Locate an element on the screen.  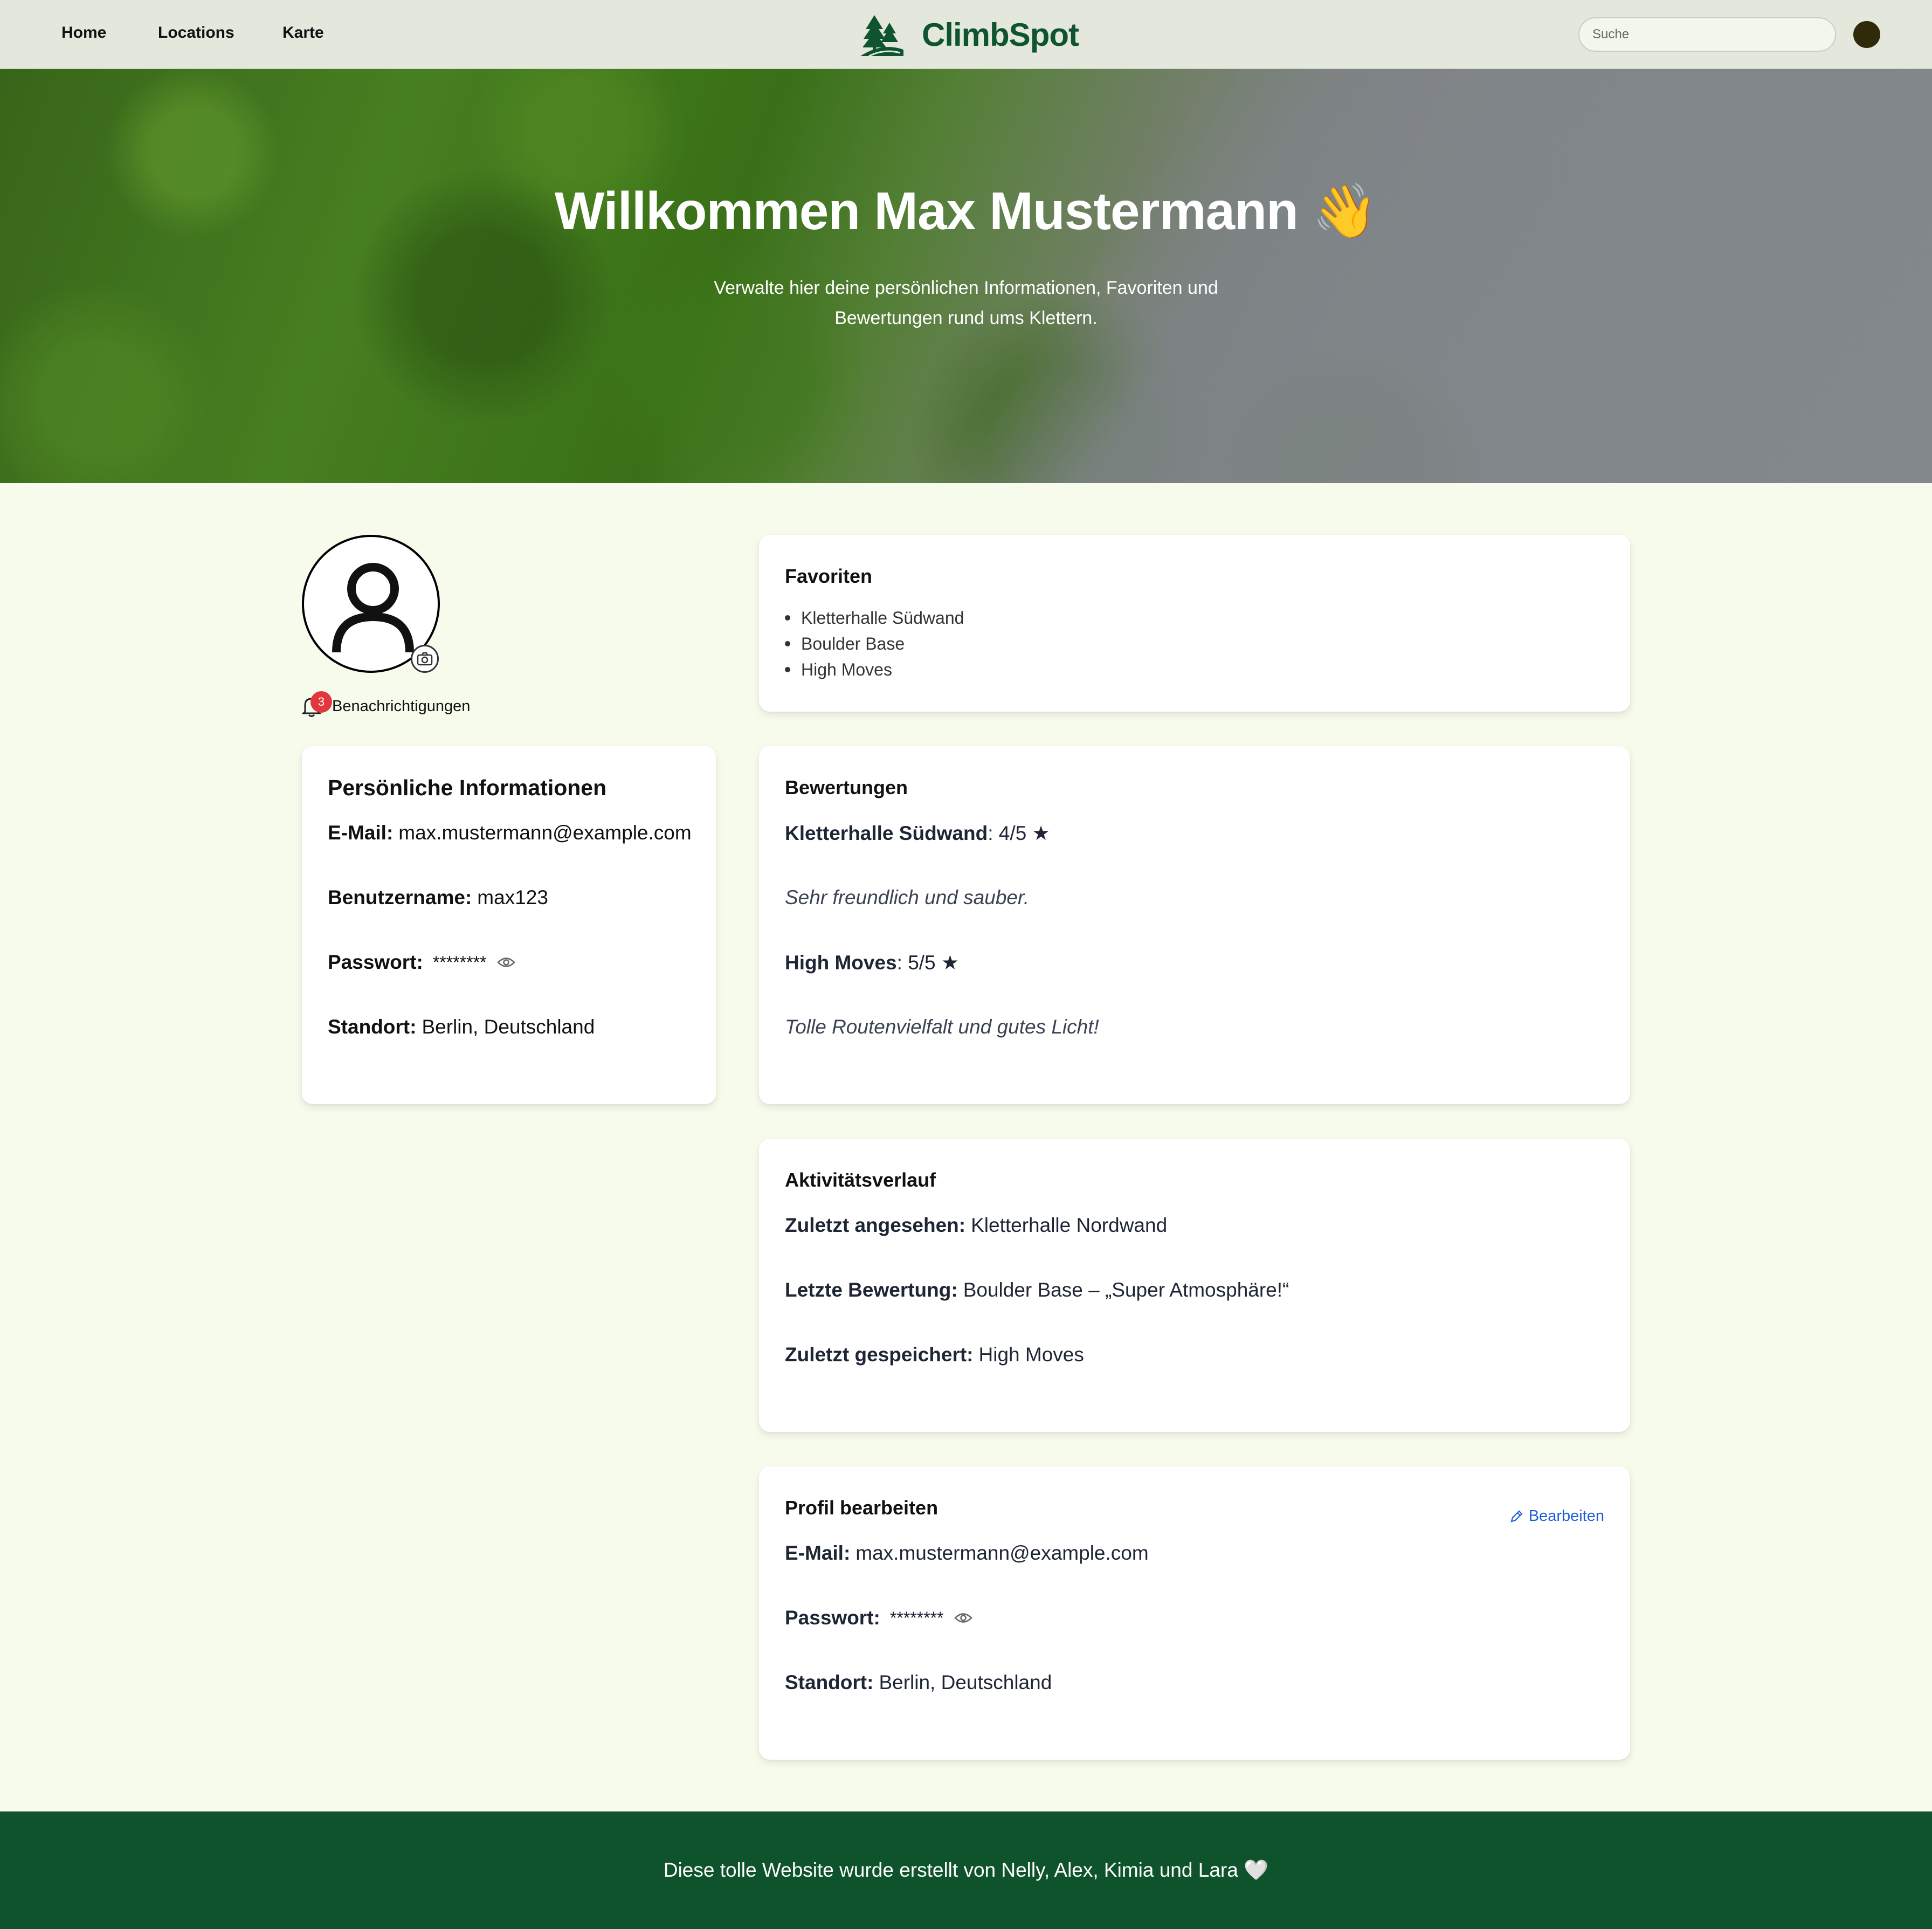
review-place: High Moves is located at coordinates (841, 962).